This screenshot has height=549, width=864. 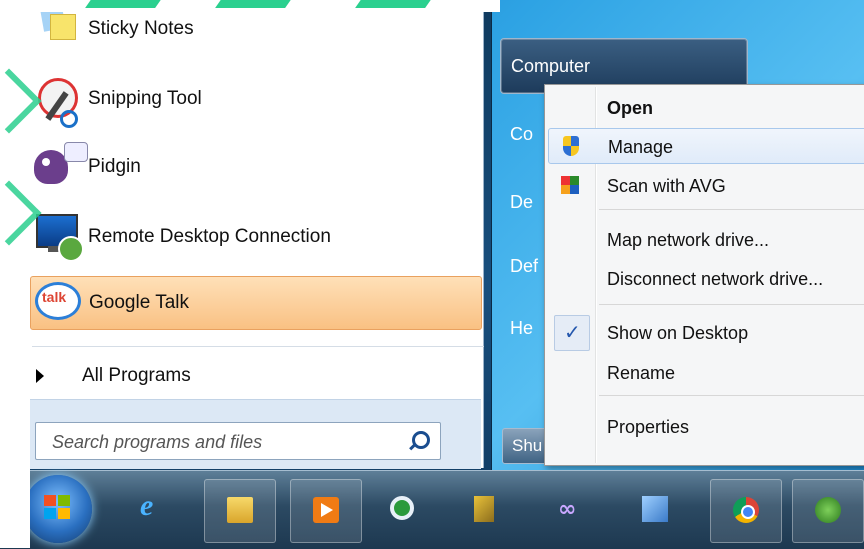 I want to click on menu-item-open: Open, so click(x=706, y=108).